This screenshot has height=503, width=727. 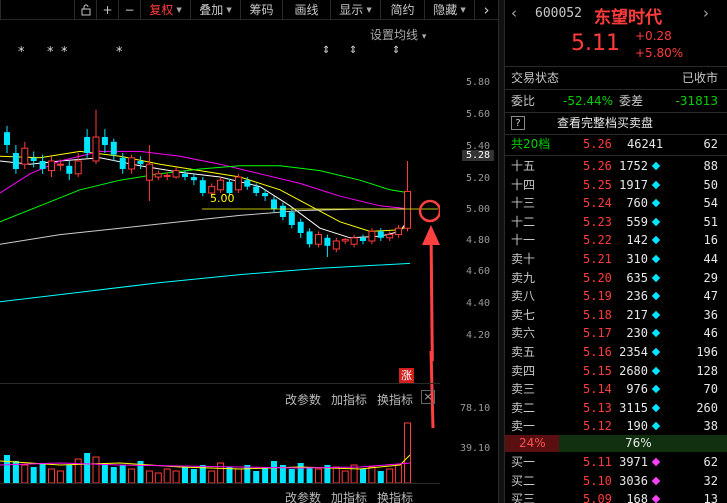 I want to click on price-axis-tick: 5.00, so click(x=478, y=209).